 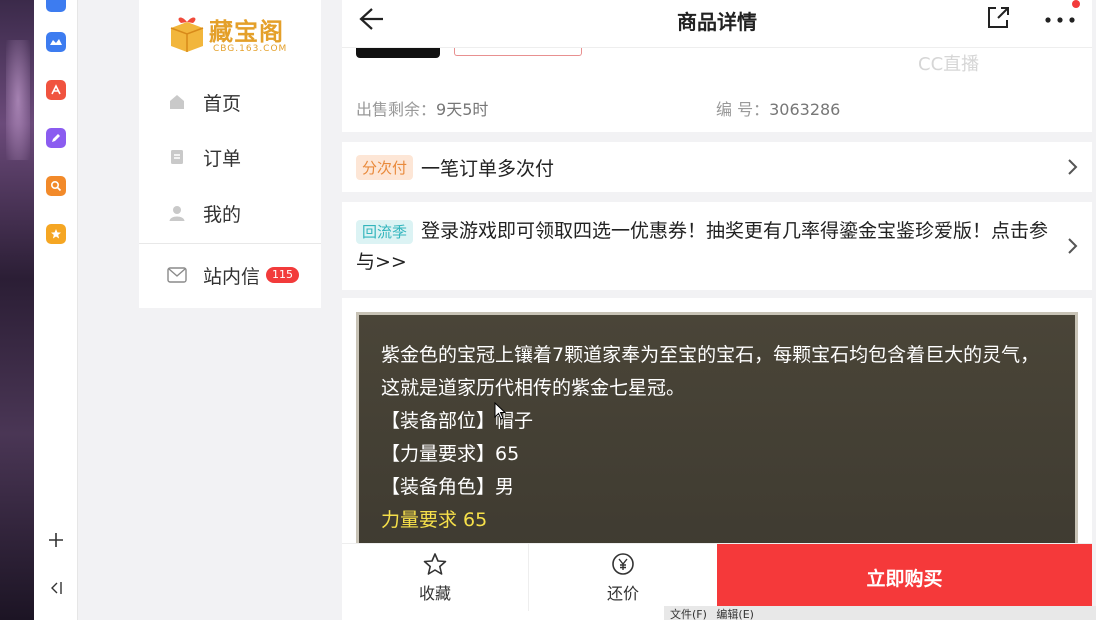 What do you see at coordinates (222, 214) in the screenshot?
I see `sidenav-item-label: 我的` at bounding box center [222, 214].